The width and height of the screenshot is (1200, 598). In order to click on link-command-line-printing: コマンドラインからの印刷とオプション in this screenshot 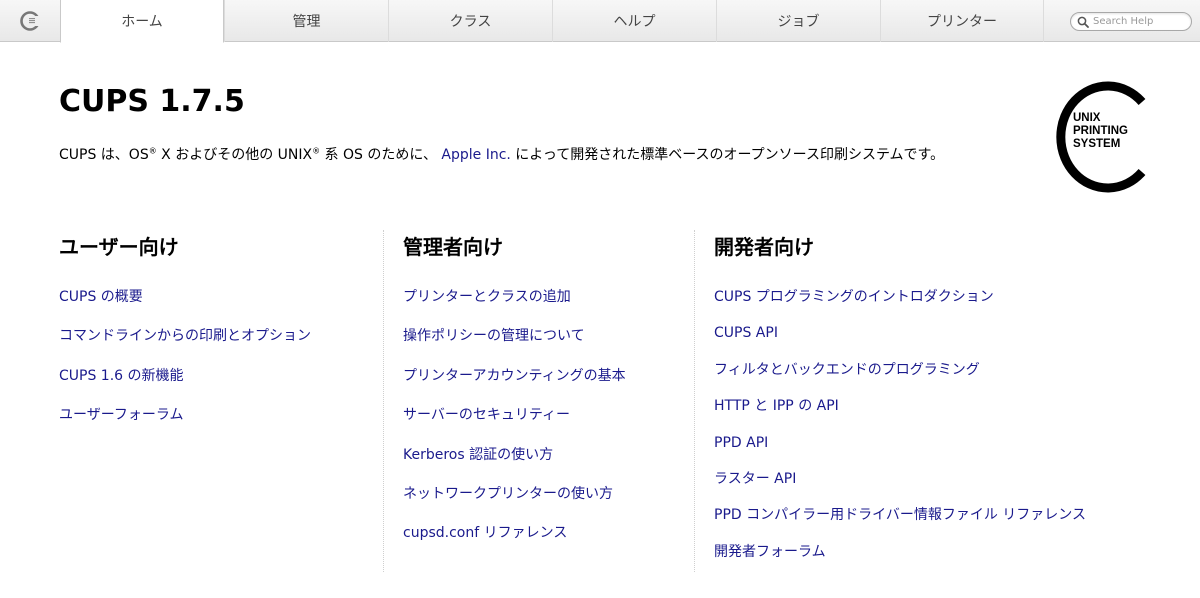, I will do `click(185, 336)`.